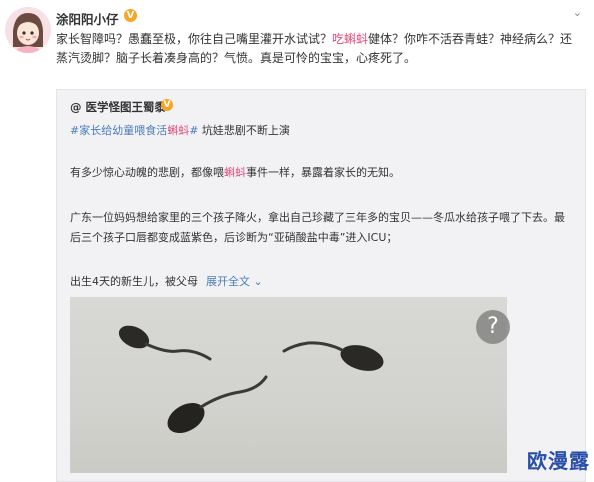 The image size is (594, 482). Describe the element at coordinates (194, 39) in the screenshot. I see `post-text-part: 家长智障吗？愚蠢至极，你往自己嘴里灌开水试试？` at that location.